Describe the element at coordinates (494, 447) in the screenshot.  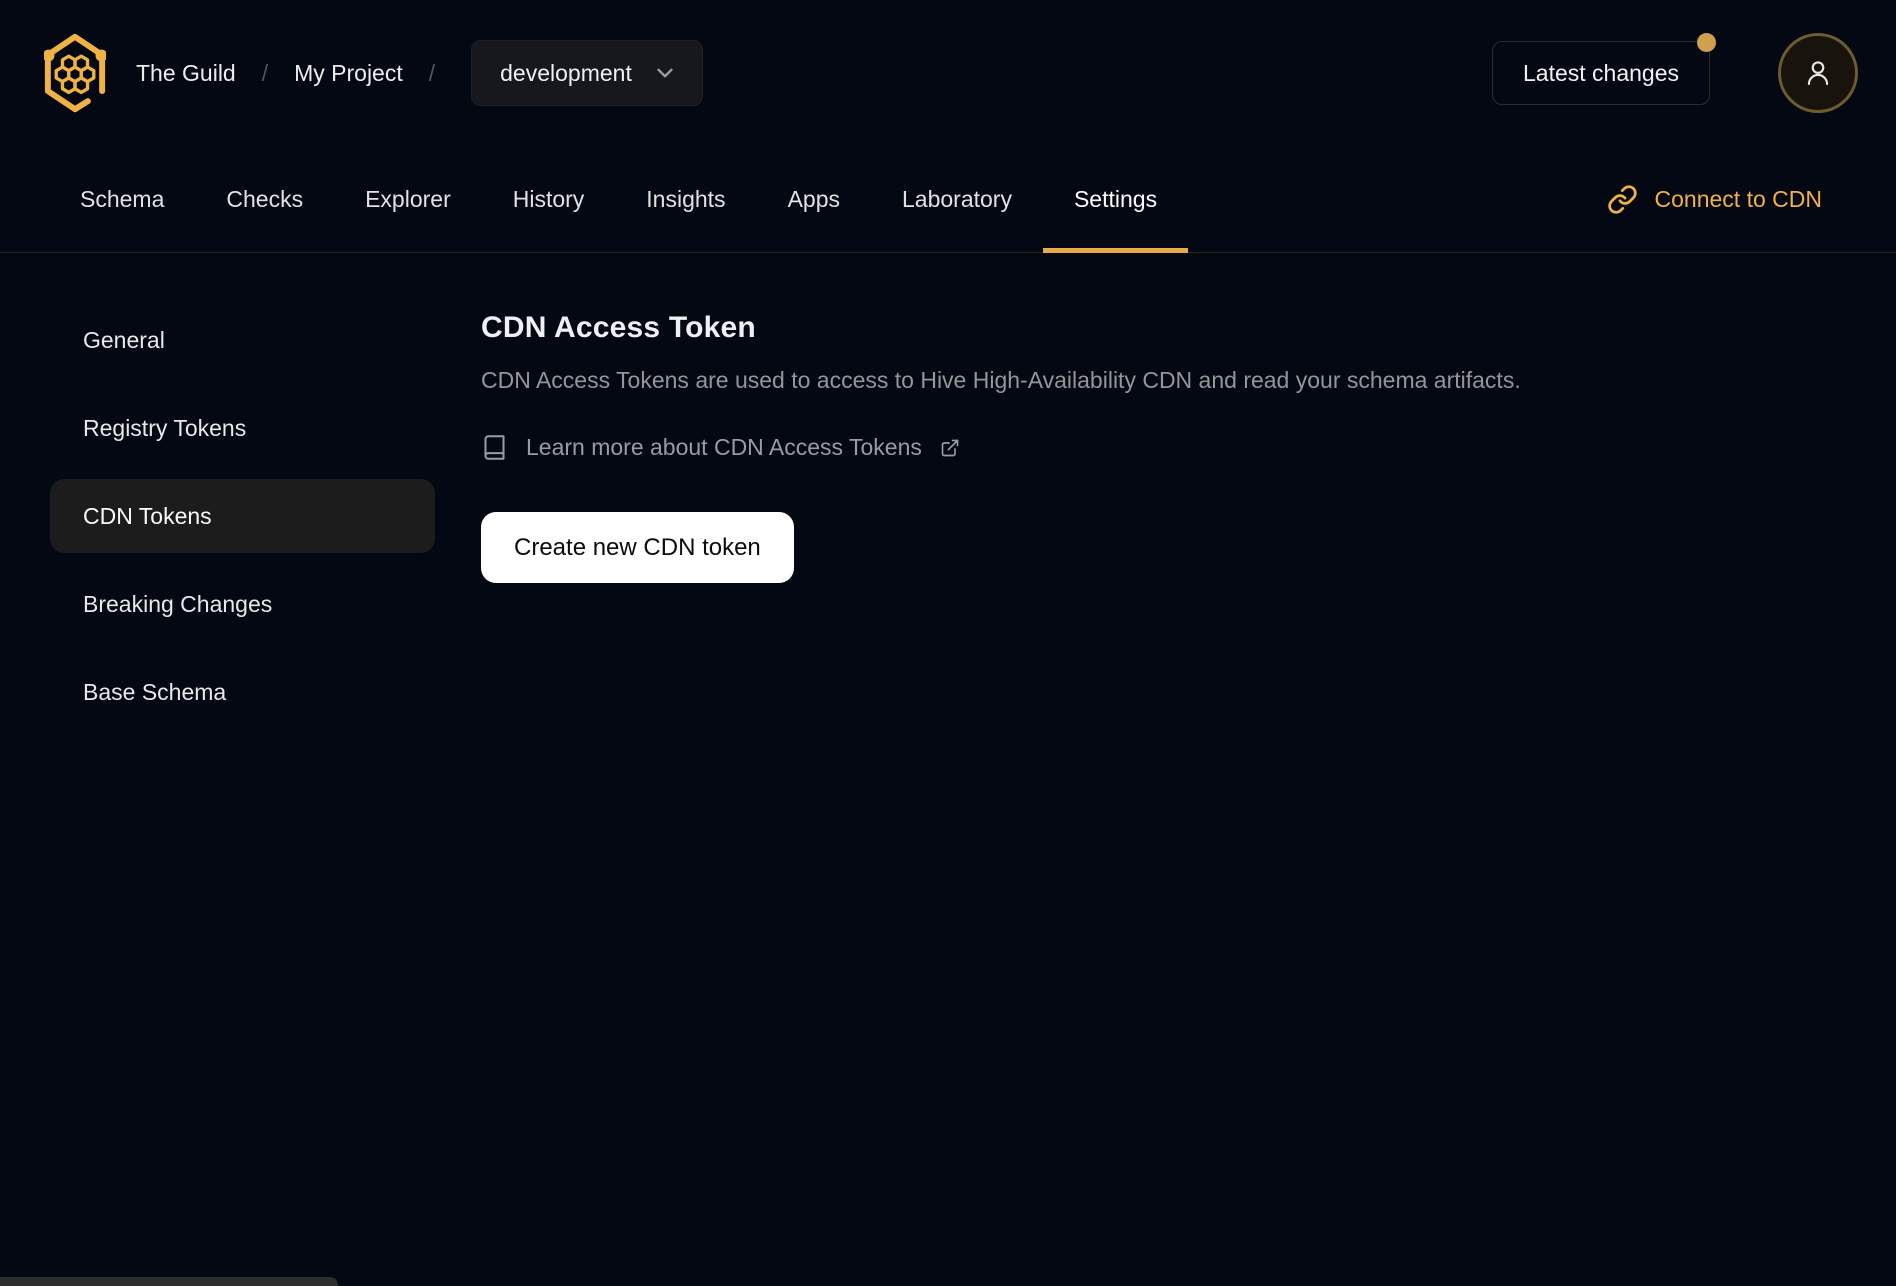
I see `book-icon` at that location.